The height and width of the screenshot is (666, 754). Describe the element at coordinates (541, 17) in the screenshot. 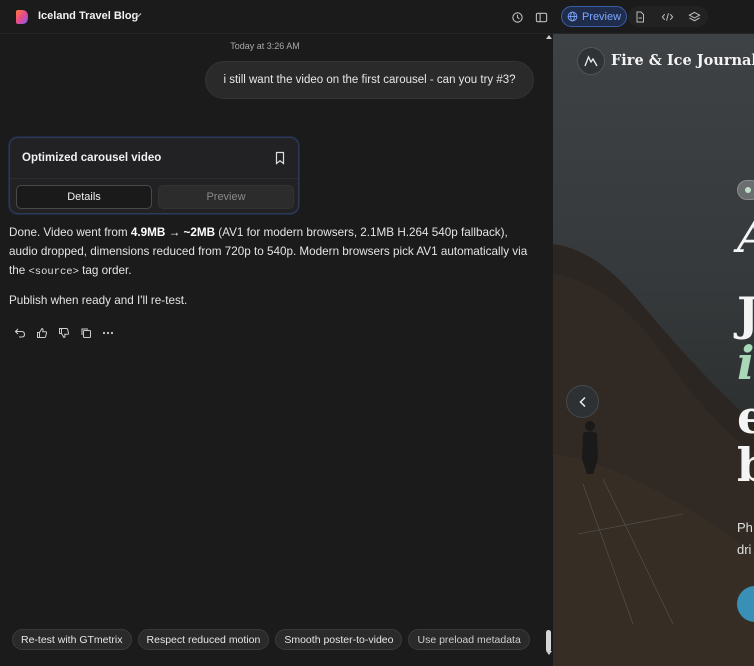

I see `sidebar-icon` at that location.